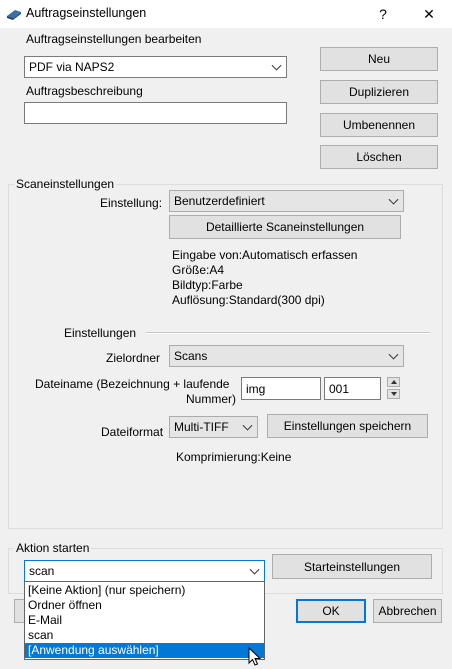 The width and height of the screenshot is (452, 669). What do you see at coordinates (100, 333) in the screenshot?
I see `settings-section-label: Einstellungen` at bounding box center [100, 333].